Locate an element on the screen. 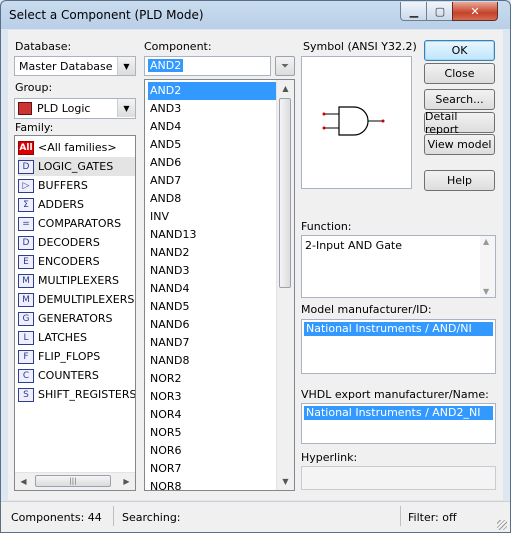  component-item: AND4 is located at coordinates (212, 127).